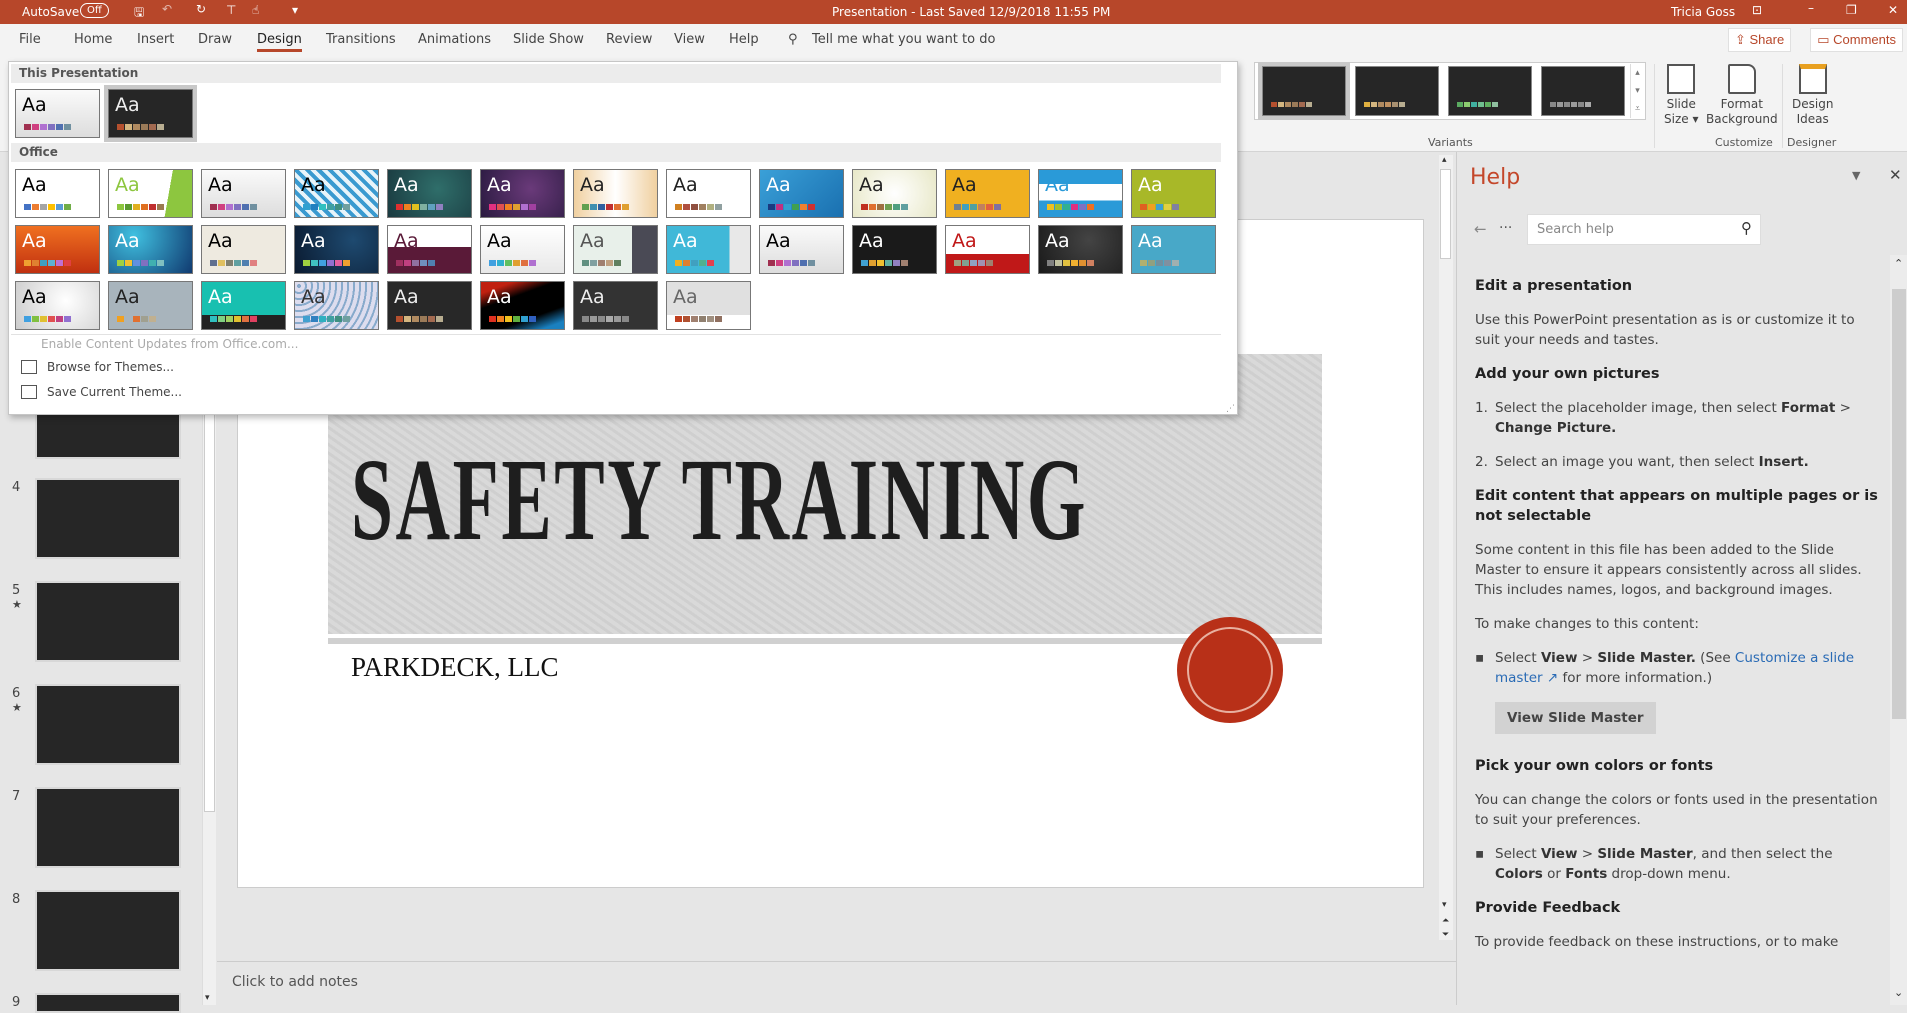 The width and height of the screenshot is (1907, 1013). Describe the element at coordinates (1742, 95) in the screenshot. I see `format-background-button: Format Background` at that location.